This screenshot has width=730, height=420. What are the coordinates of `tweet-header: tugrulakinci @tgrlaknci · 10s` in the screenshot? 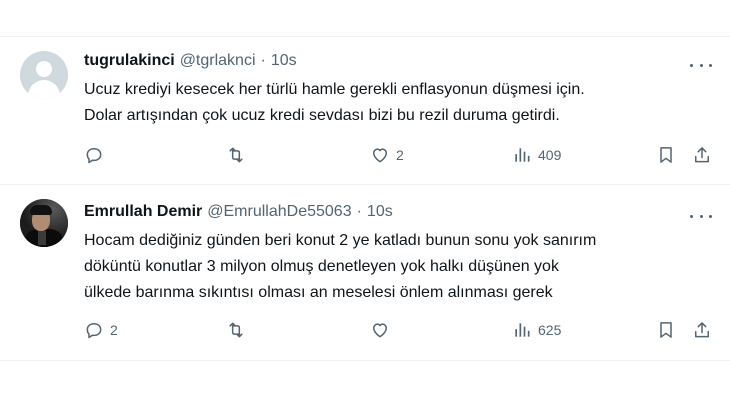 It's located at (190, 61).